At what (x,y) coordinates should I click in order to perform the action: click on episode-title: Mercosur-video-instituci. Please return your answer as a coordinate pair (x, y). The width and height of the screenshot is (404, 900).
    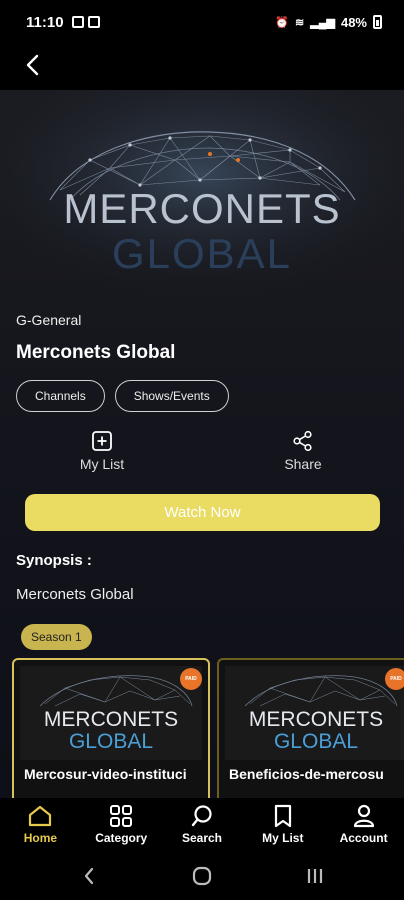
    Looking at the image, I should click on (105, 774).